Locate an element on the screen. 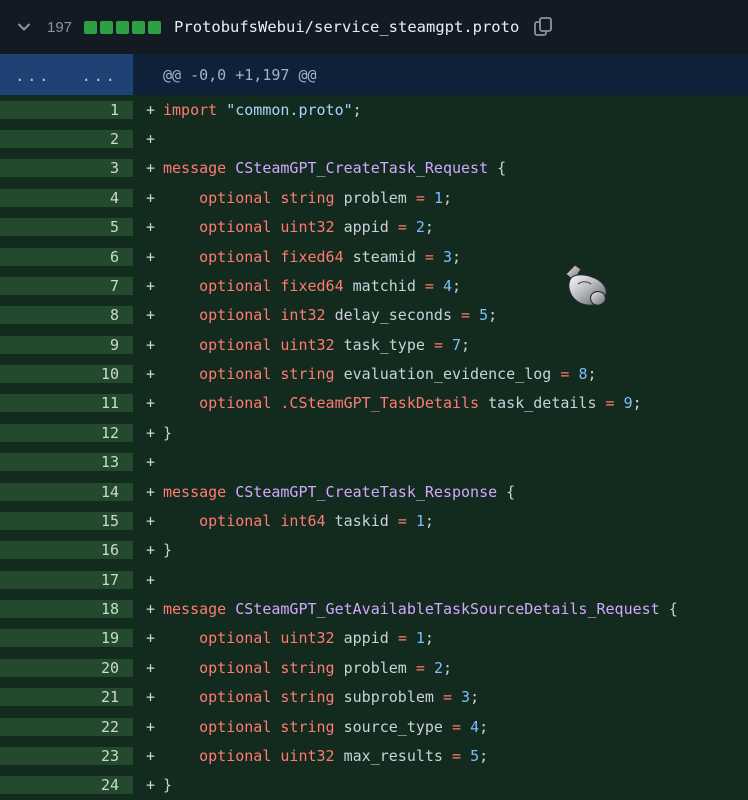 This screenshot has height=800, width=748. line-number: 20 is located at coordinates (66, 667).